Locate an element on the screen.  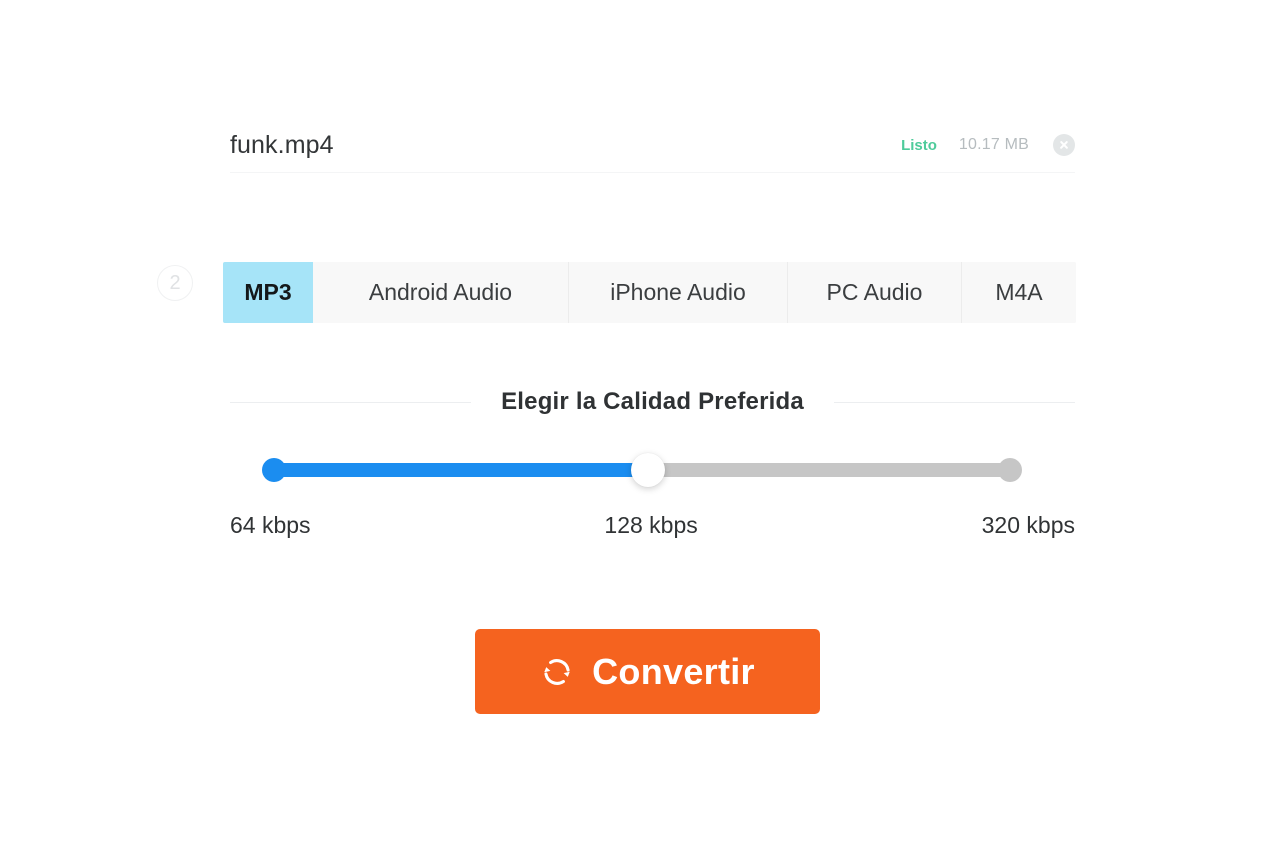
quality-title: Elegir la Calidad Preferida is located at coordinates (652, 401).